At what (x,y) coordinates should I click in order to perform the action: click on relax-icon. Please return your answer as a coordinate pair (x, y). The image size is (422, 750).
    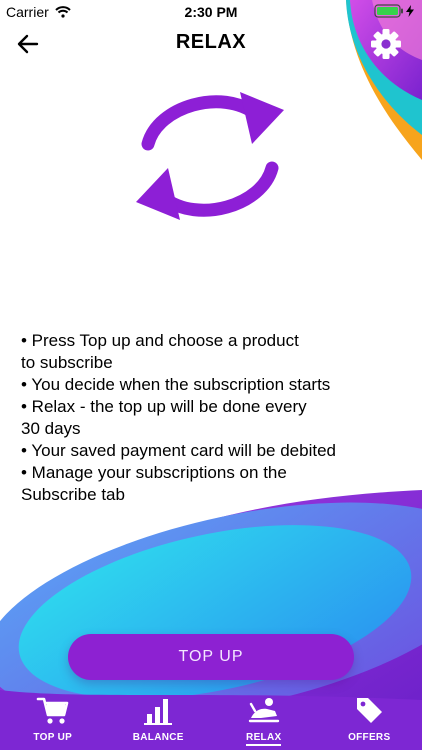
    Looking at the image, I should click on (263, 710).